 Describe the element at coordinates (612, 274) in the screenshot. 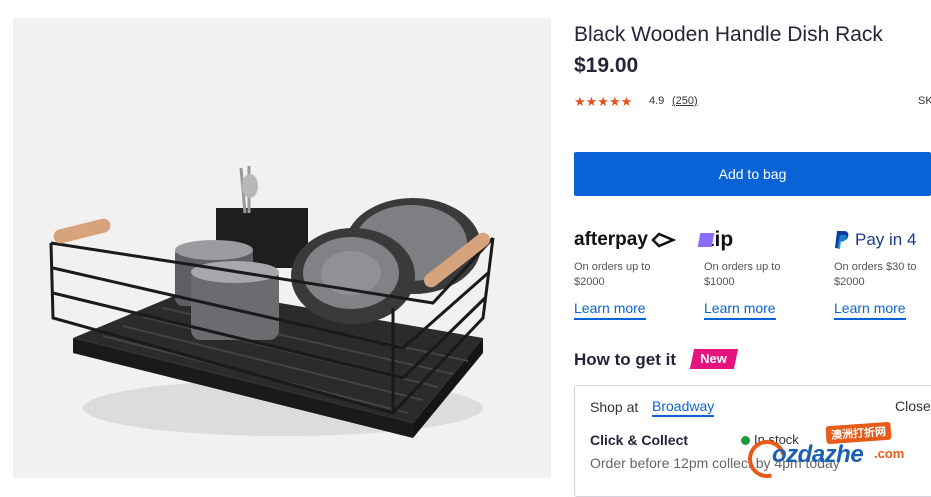

I see `afterpay-description: On orders up to $2000` at that location.